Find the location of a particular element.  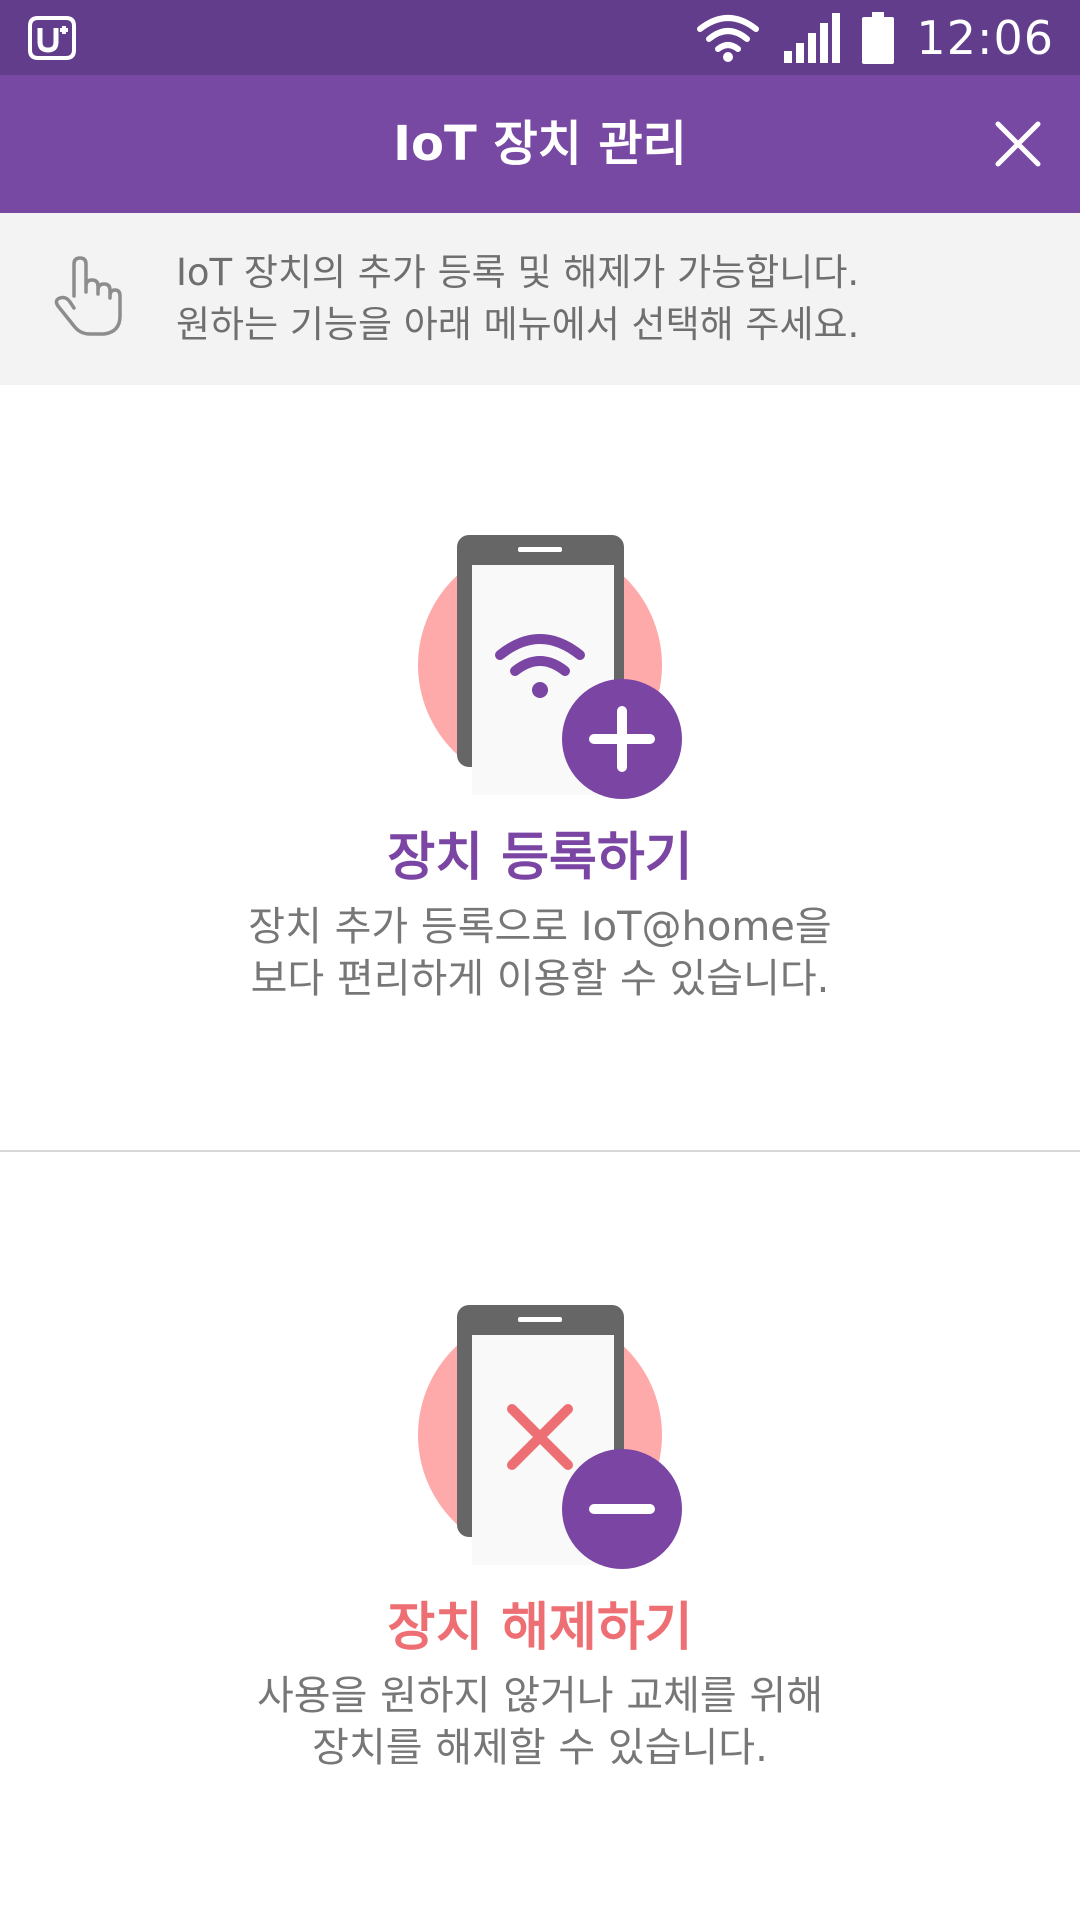

hand-pointer-icon is located at coordinates (88, 296).